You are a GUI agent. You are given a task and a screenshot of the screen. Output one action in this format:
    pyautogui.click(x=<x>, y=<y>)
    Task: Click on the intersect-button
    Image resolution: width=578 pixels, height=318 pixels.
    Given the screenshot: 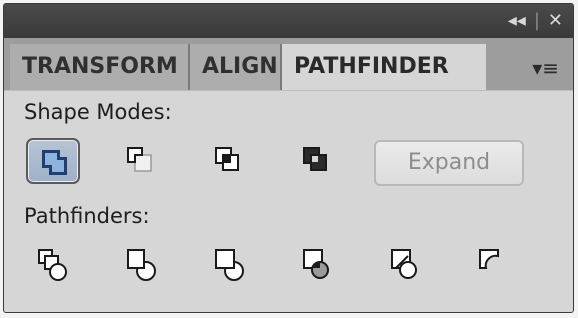 What is the action you would take?
    pyautogui.click(x=229, y=161)
    